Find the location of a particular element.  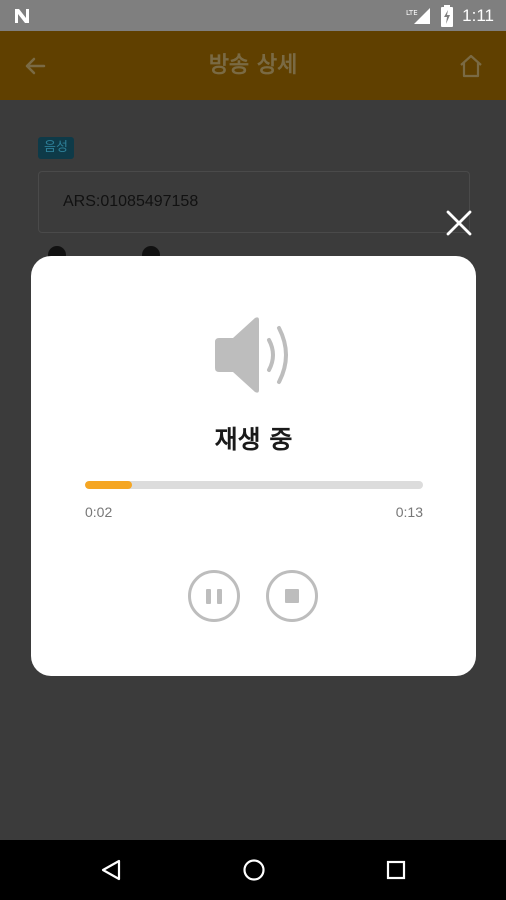

pause-button is located at coordinates (214, 596).